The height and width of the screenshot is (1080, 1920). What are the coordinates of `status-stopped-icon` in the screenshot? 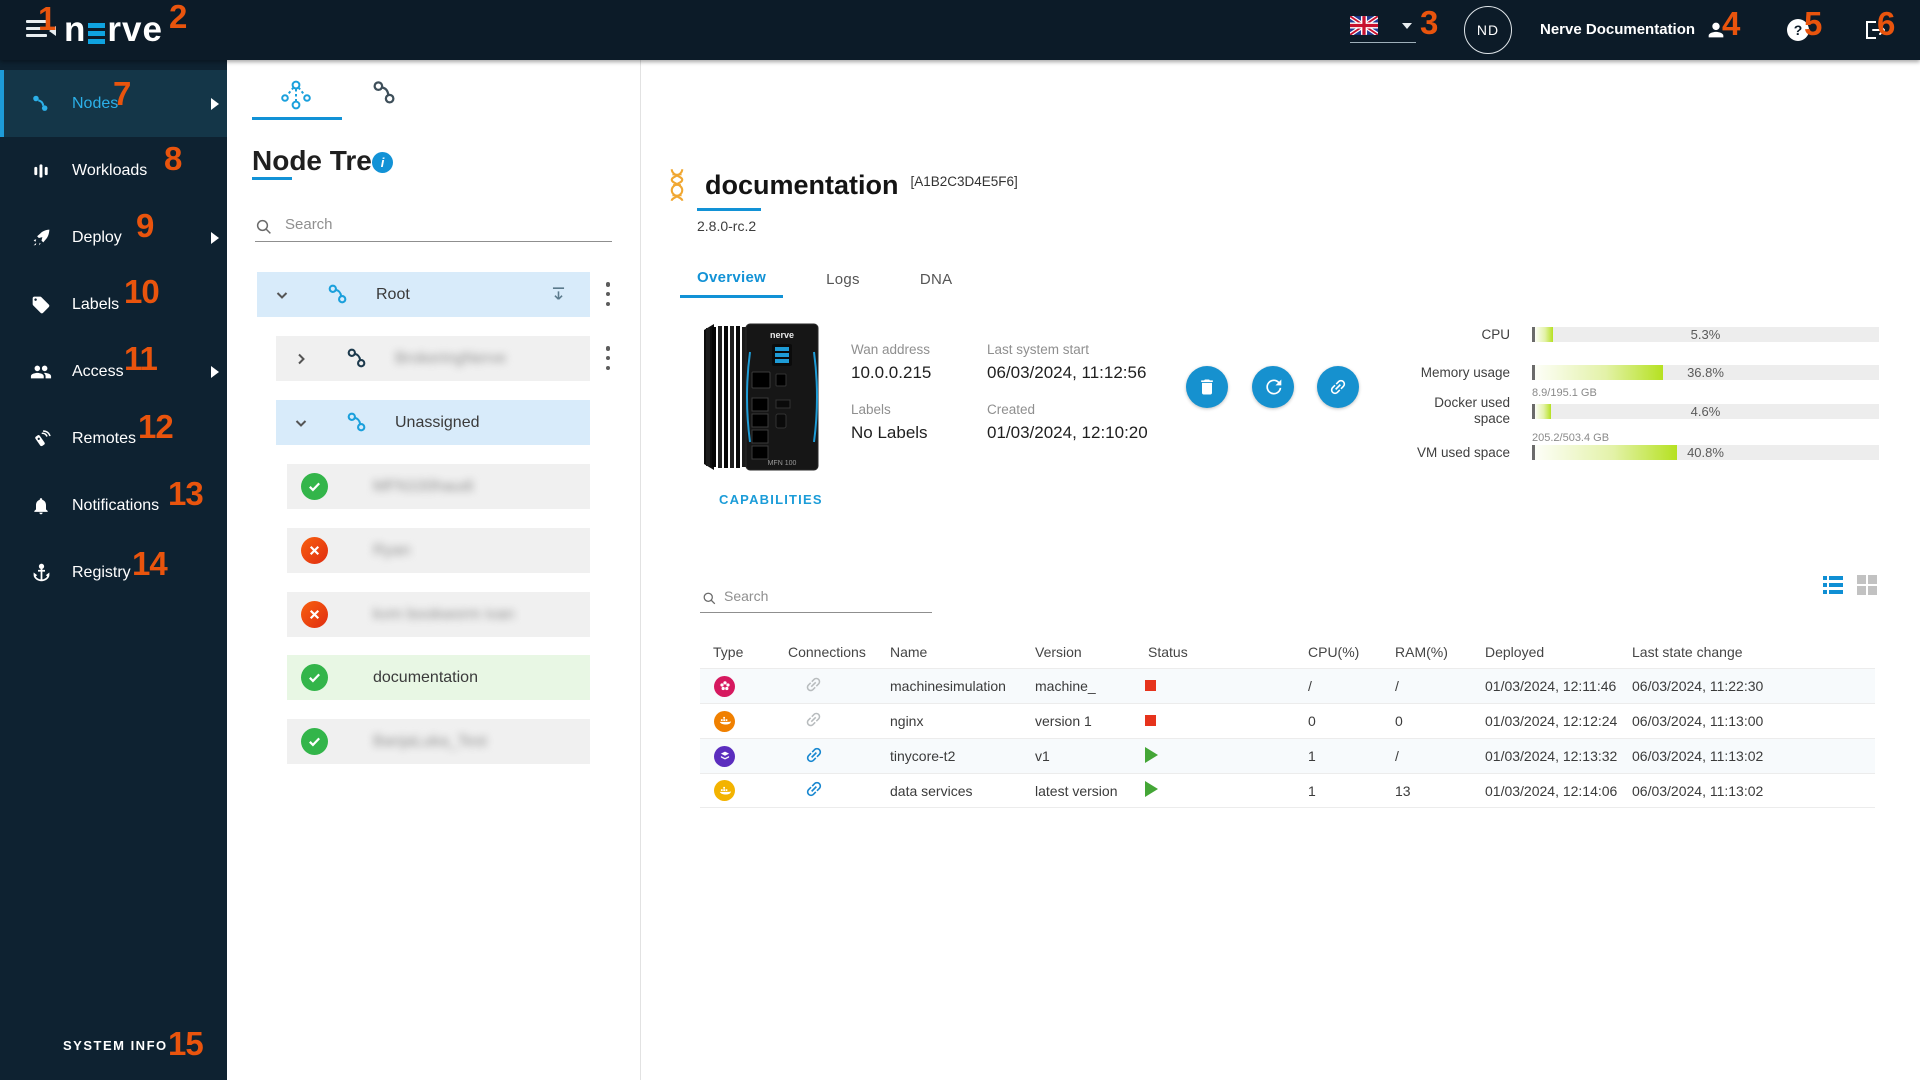 It's located at (1150, 685).